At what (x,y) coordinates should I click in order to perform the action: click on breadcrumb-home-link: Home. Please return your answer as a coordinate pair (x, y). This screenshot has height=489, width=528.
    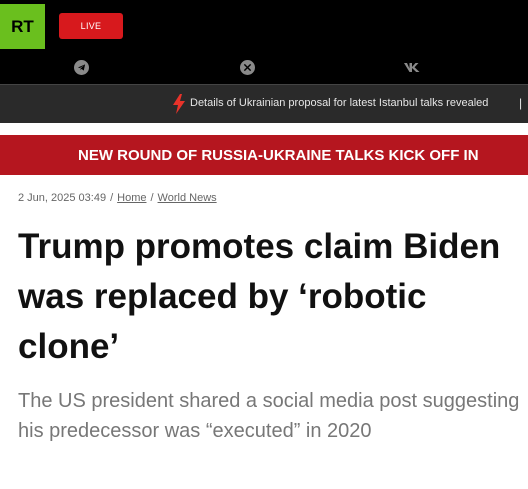
    Looking at the image, I should click on (131, 198).